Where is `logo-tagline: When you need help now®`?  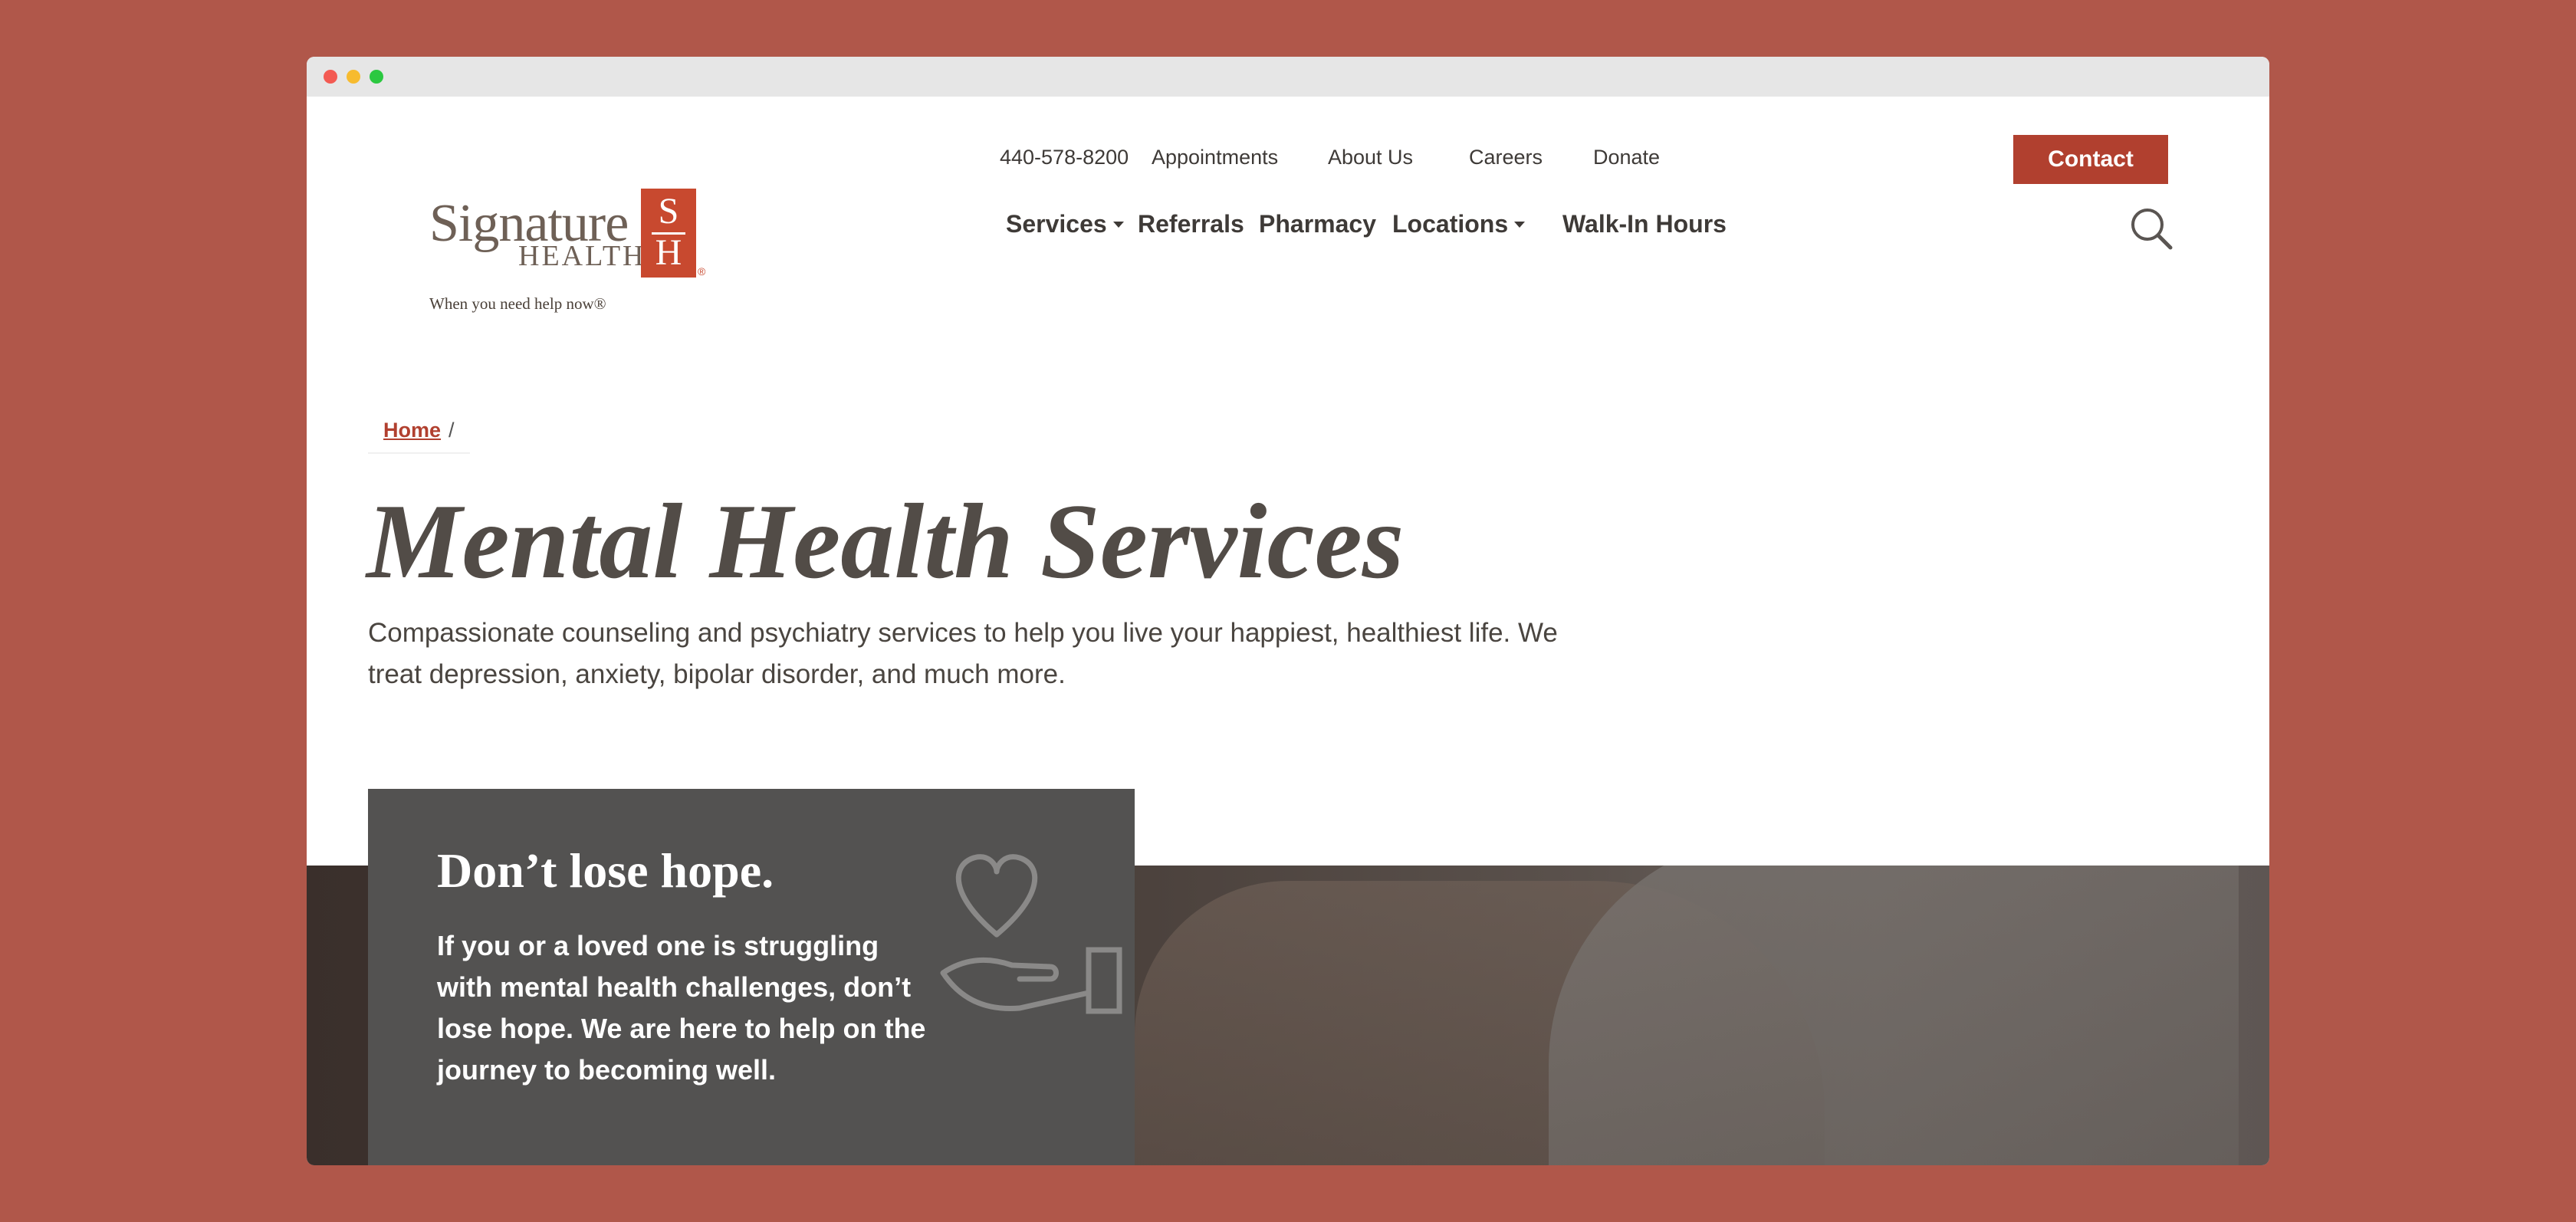
logo-tagline: When you need help now® is located at coordinates (517, 303).